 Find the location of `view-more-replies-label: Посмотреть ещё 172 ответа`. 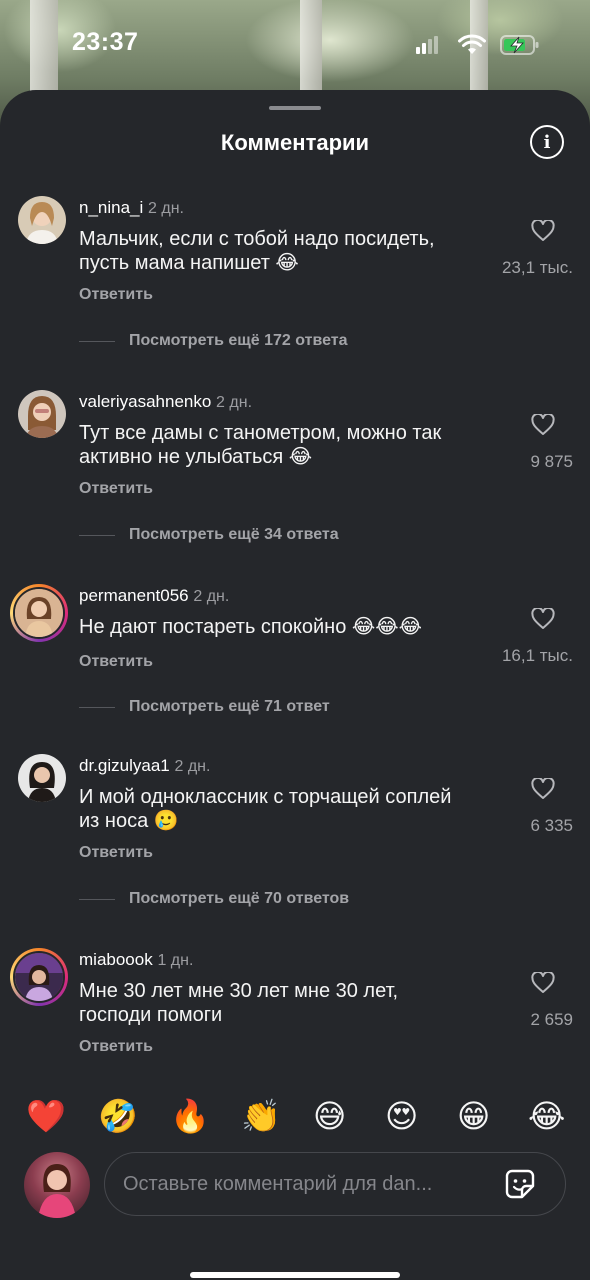

view-more-replies-label: Посмотреть ещё 172 ответа is located at coordinates (238, 340).